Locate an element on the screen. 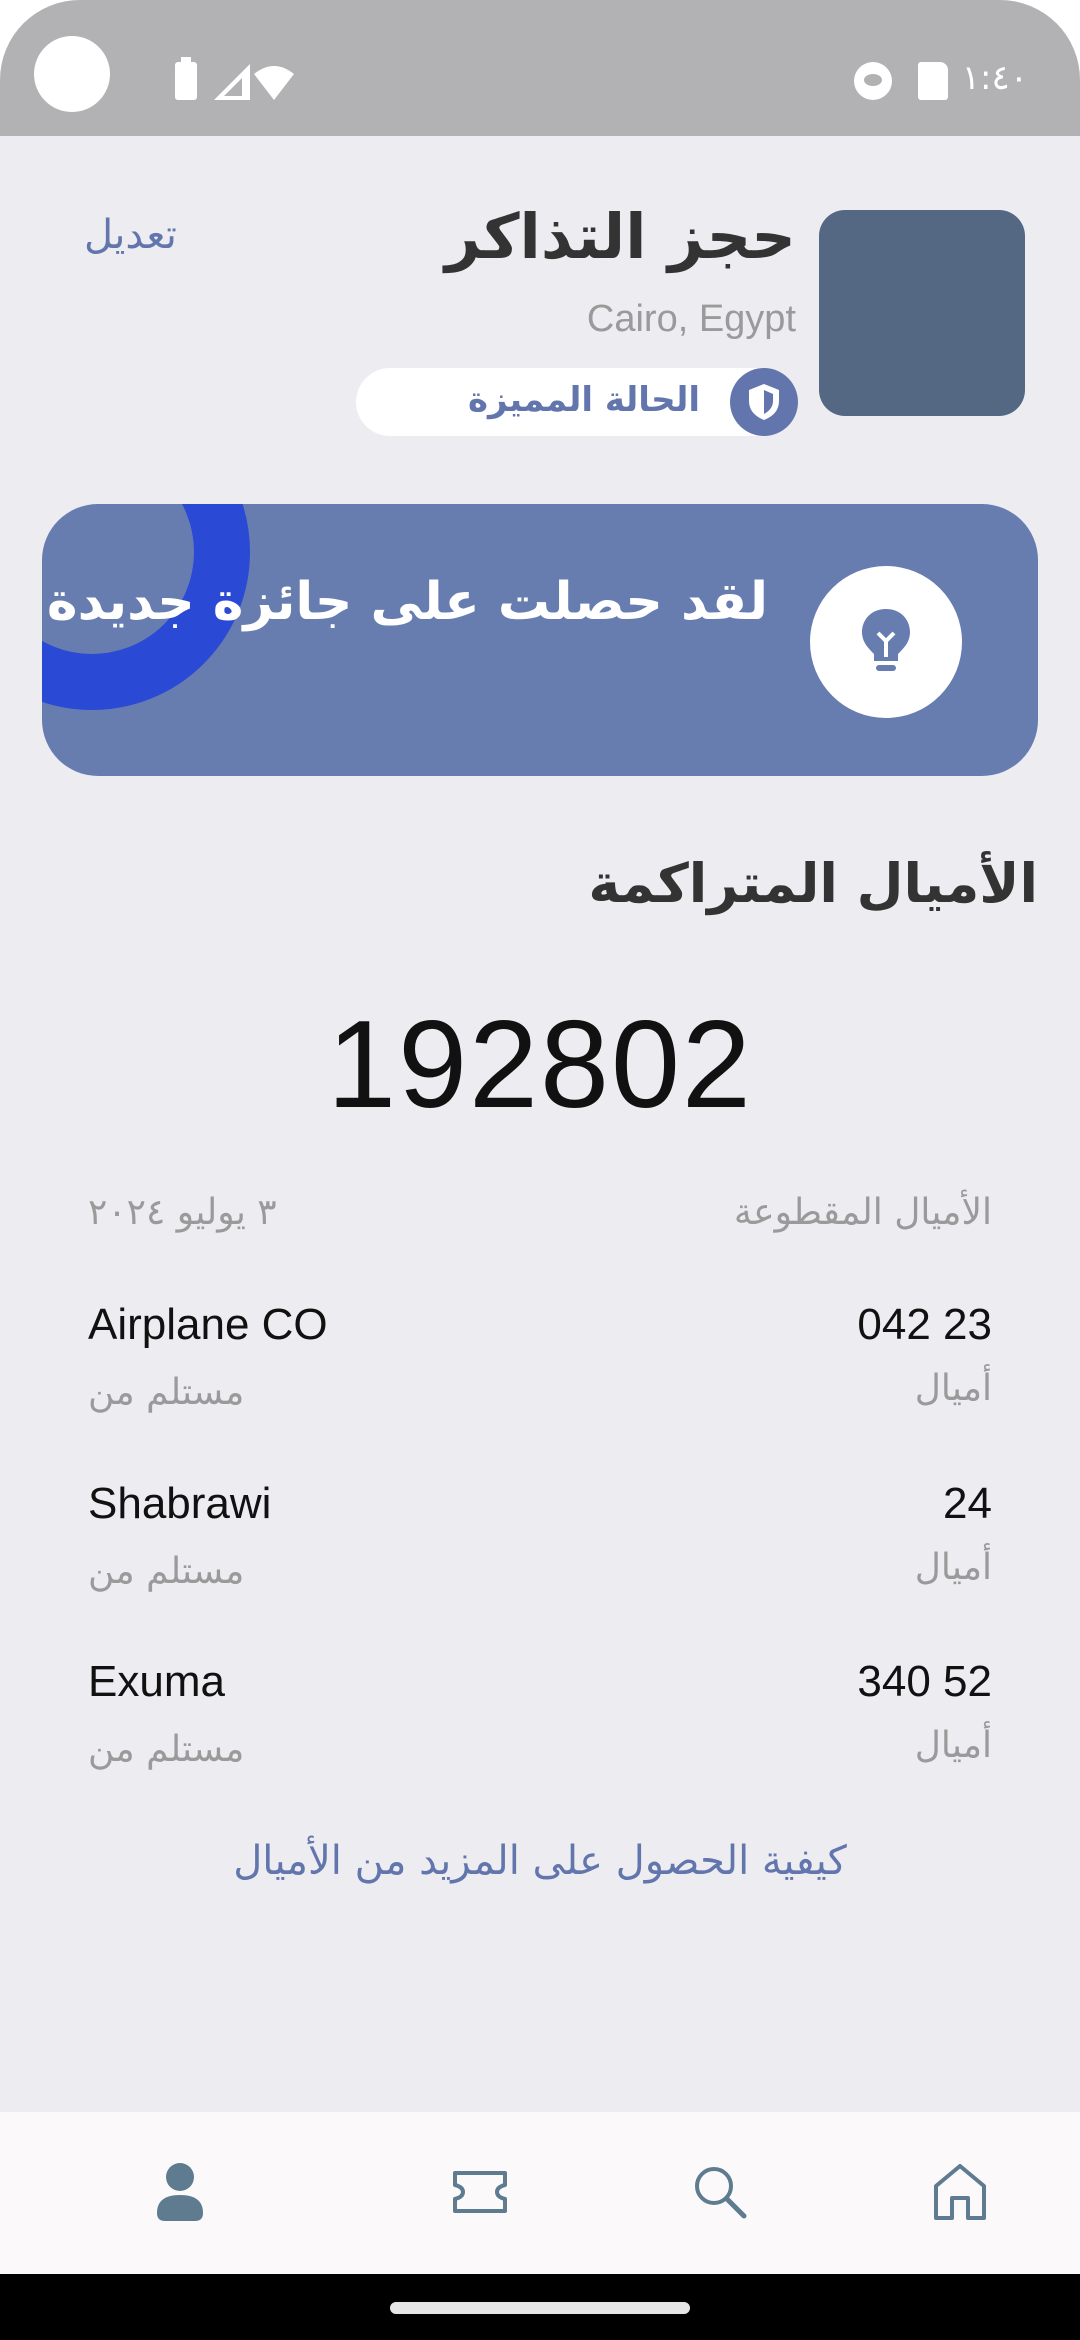 The height and width of the screenshot is (2340, 1080). transaction-amount: 340 52 is located at coordinates (924, 1681).